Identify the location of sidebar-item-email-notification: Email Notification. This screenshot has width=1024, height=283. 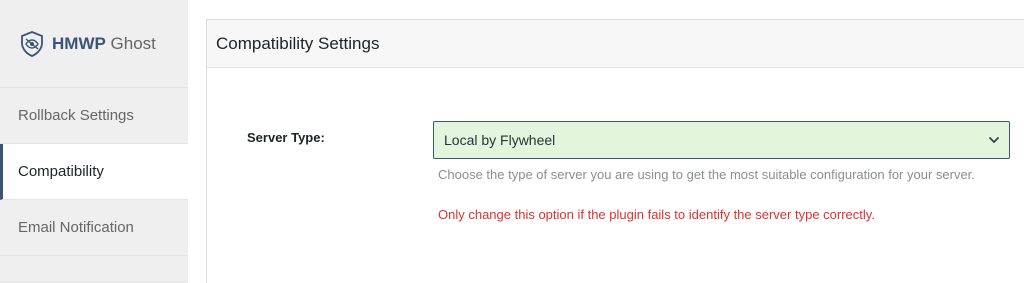
(94, 228).